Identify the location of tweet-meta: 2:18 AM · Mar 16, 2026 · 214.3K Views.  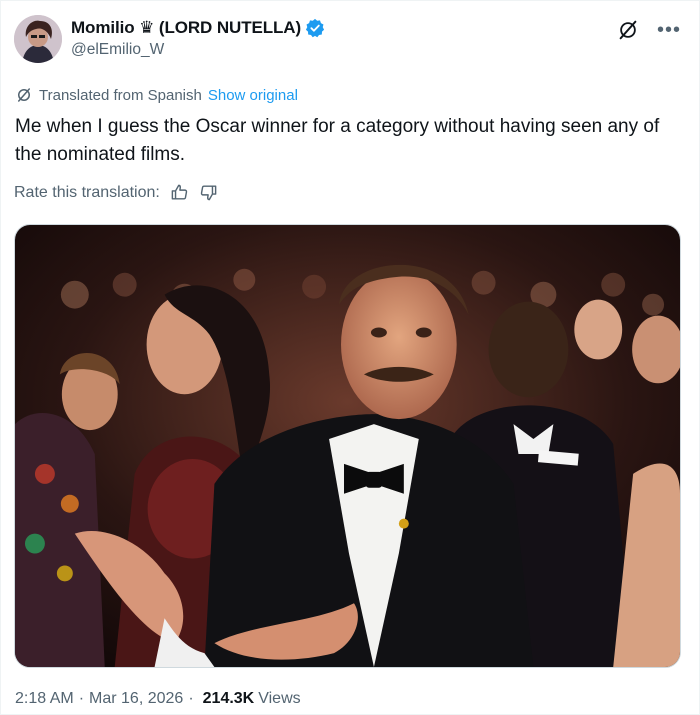
(158, 699).